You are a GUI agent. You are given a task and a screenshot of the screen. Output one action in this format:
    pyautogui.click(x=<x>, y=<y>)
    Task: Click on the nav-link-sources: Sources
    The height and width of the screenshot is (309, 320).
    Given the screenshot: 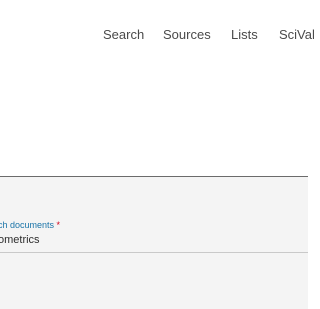 What is the action you would take?
    pyautogui.click(x=187, y=35)
    